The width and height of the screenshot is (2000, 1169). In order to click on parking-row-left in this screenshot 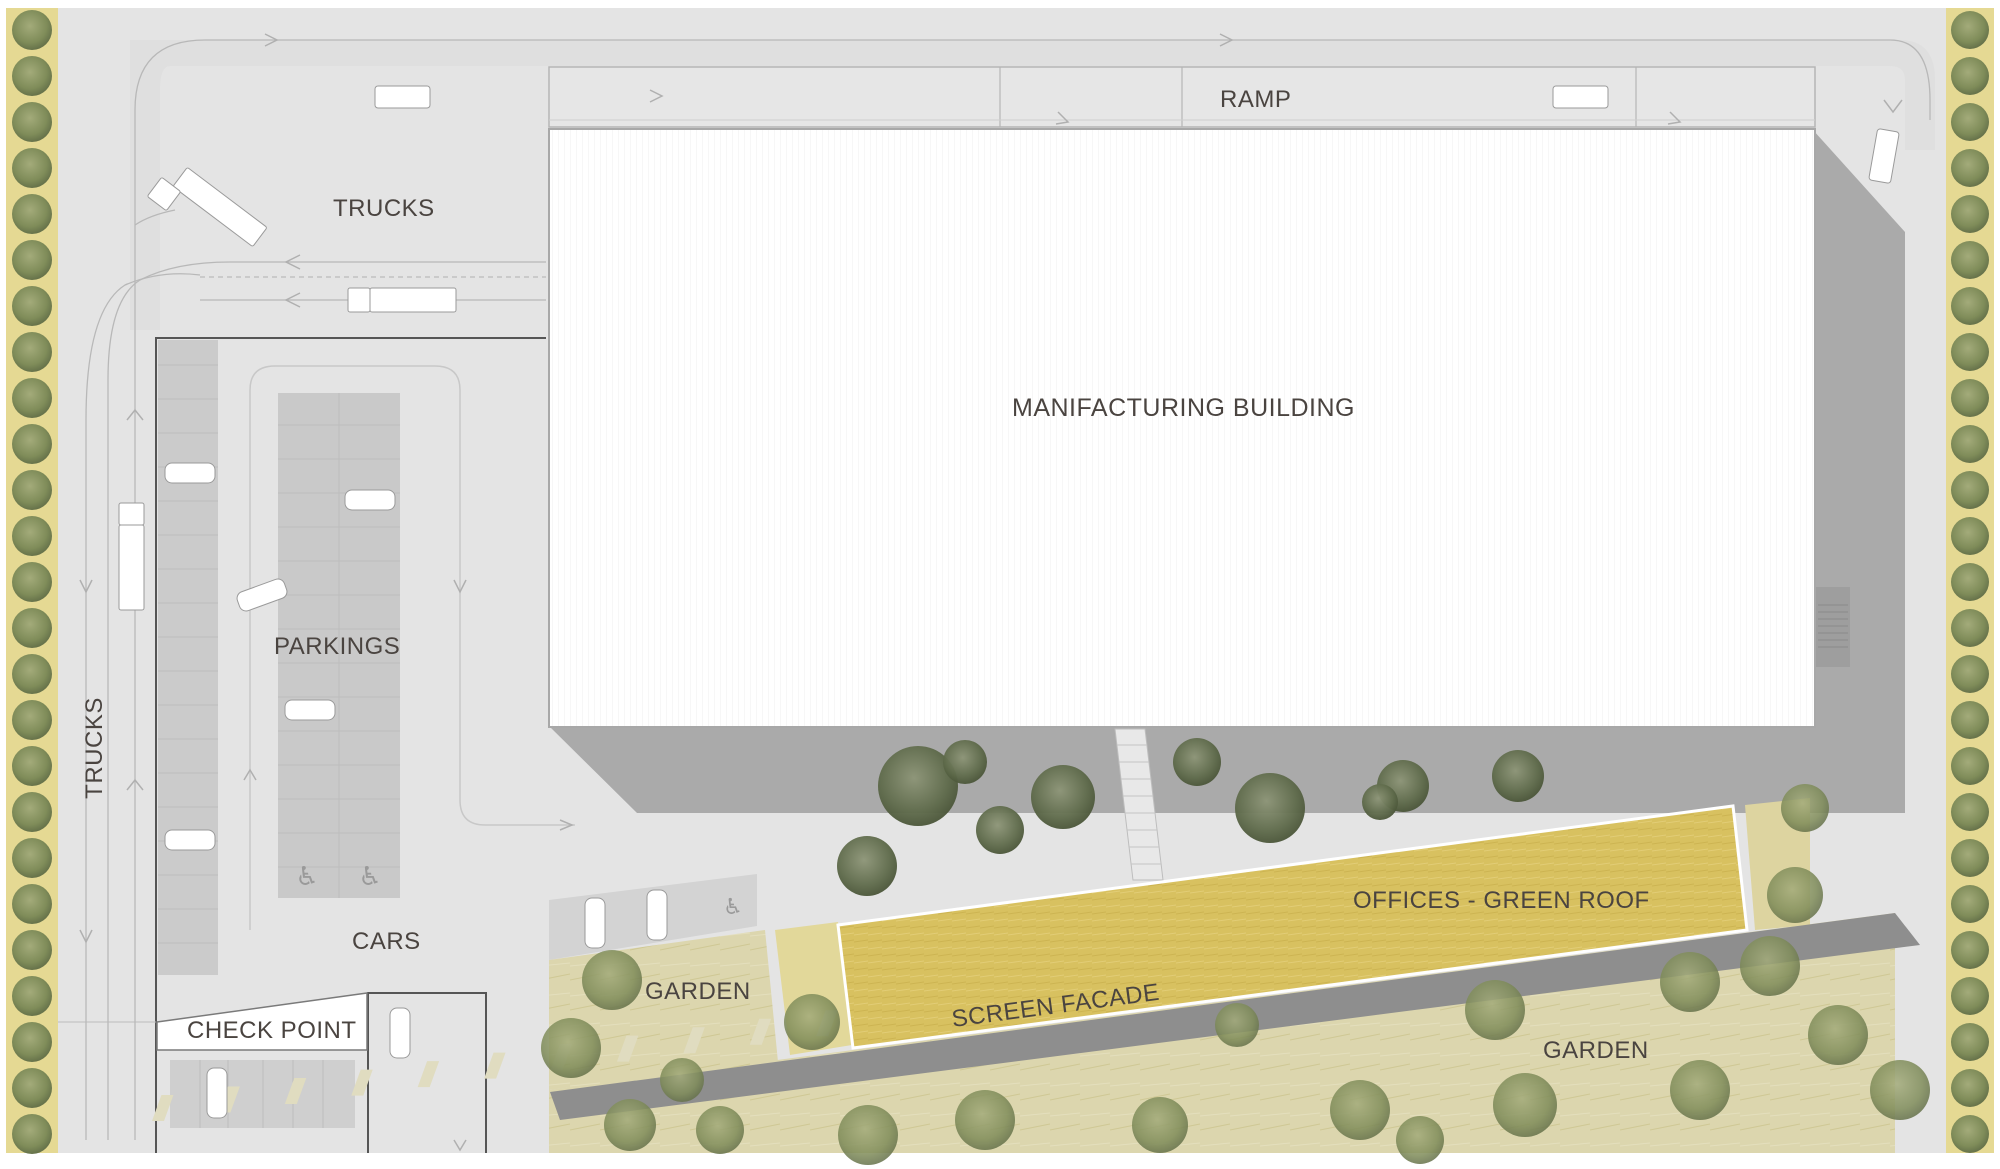, I will do `click(188, 657)`.